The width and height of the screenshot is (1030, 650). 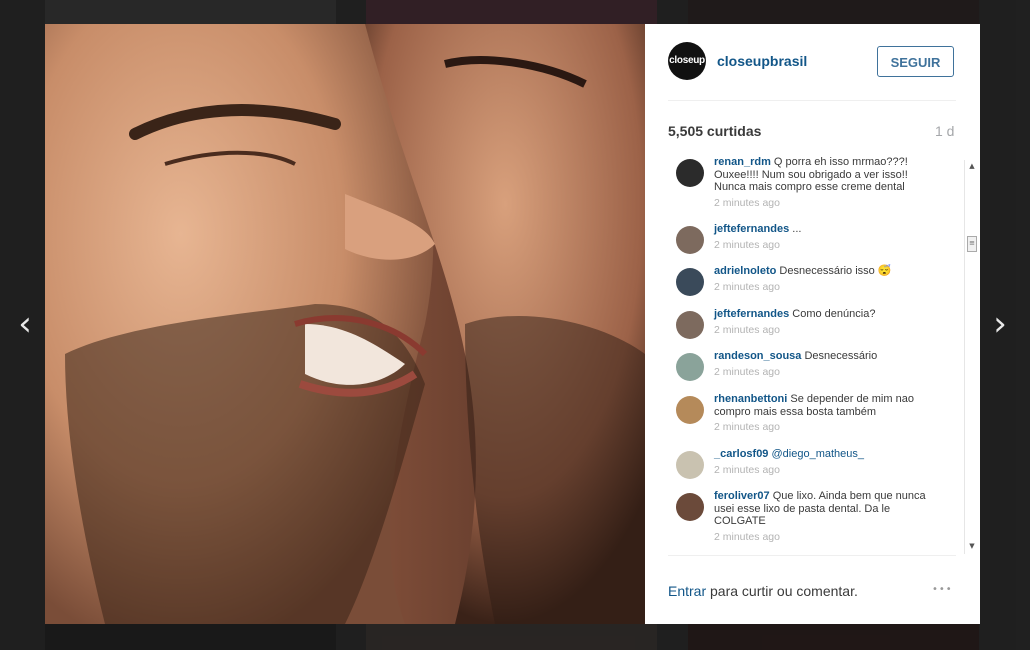 I want to click on scroll-thumb: ≡, so click(x=972, y=244).